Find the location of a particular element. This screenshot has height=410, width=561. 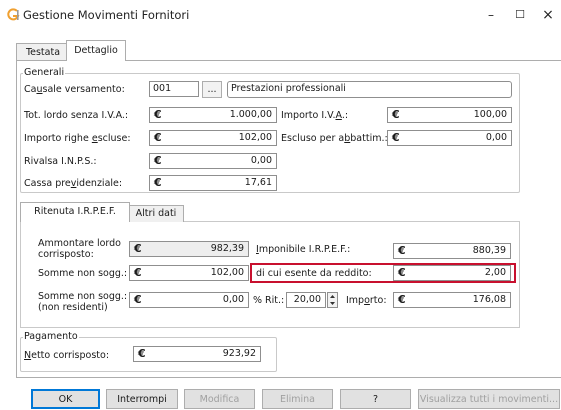

modifica-button: Modifica is located at coordinates (219, 399).